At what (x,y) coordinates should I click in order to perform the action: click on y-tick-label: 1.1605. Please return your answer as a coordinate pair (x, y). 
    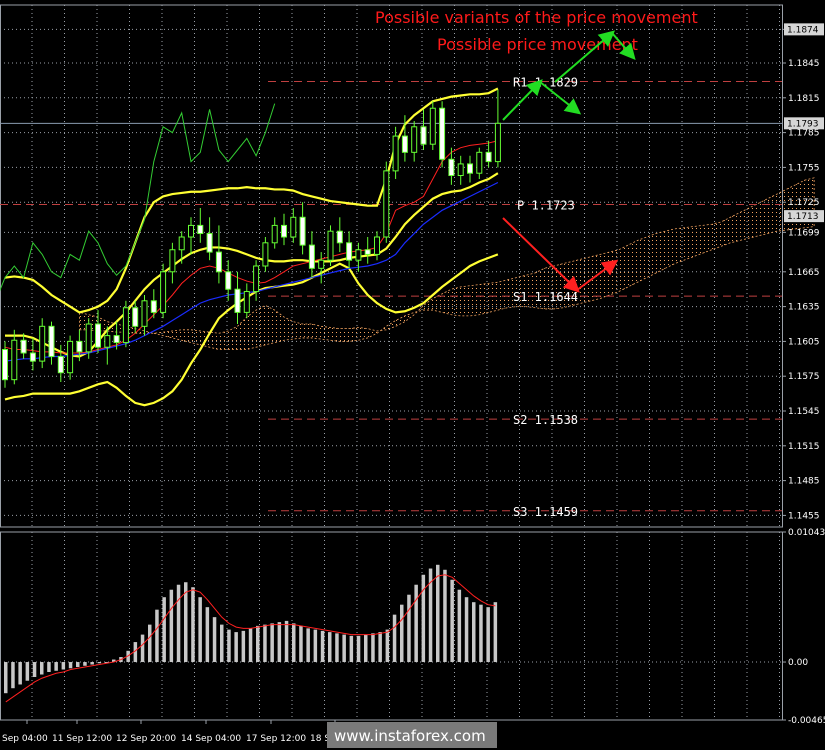
    Looking at the image, I should click on (804, 342).